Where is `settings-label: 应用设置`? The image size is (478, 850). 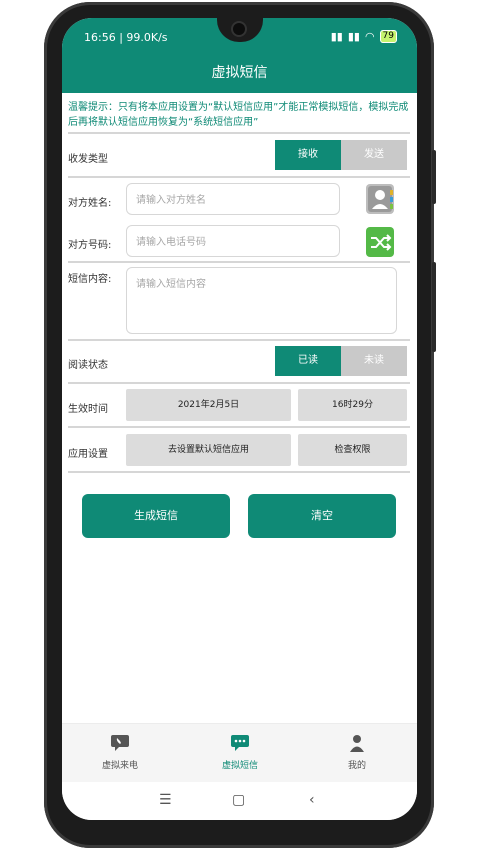 settings-label: 应用设置 is located at coordinates (88, 454).